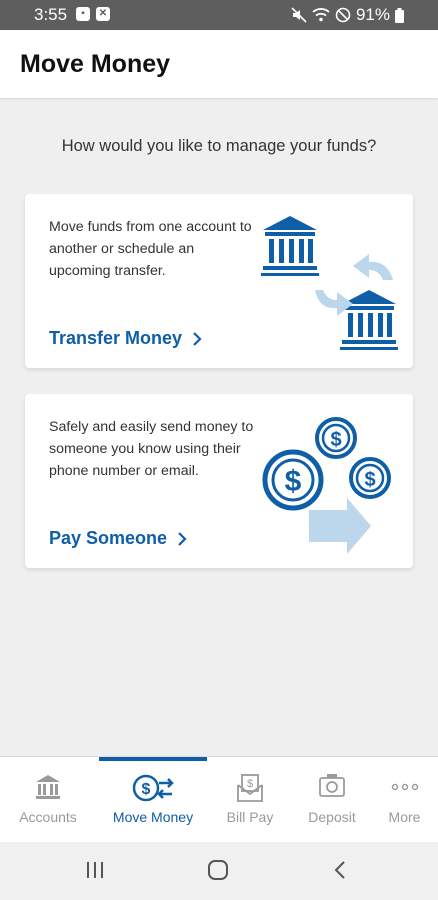  I want to click on status-bar: 3:55 ▪ ✕ 91%, so click(219, 15).